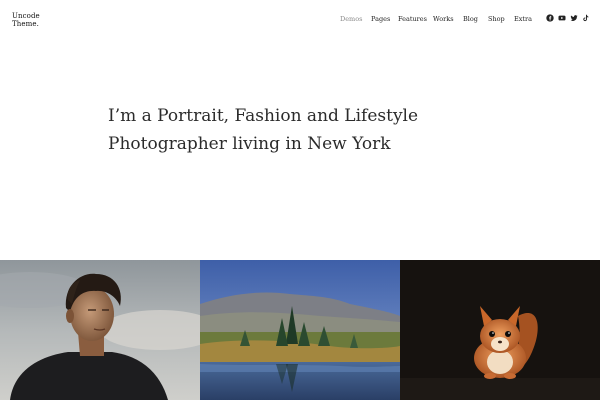 The height and width of the screenshot is (400, 600). I want to click on portrait-image, so click(100, 330).